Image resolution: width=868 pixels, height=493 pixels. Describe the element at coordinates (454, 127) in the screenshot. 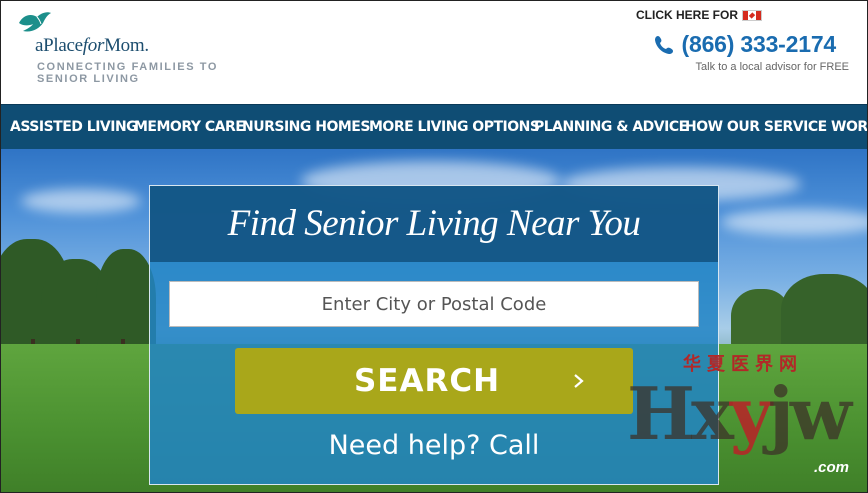

I see `nav-more-living-options: MORE LIVING OPTIONS` at that location.